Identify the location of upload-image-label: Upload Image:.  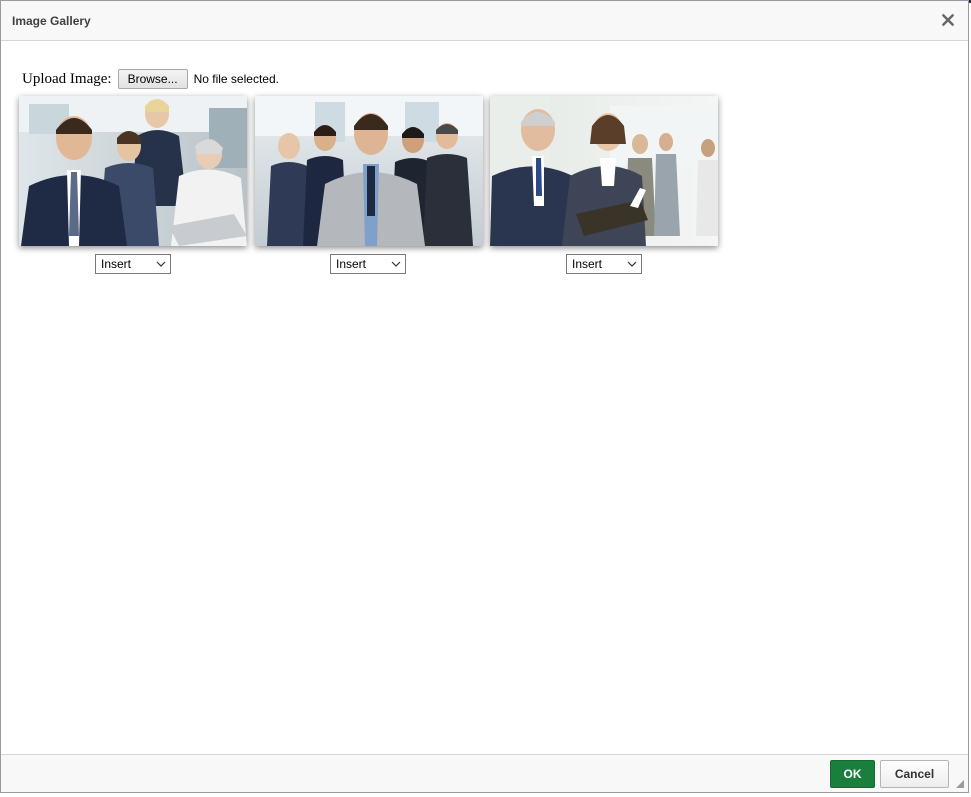
(67, 78).